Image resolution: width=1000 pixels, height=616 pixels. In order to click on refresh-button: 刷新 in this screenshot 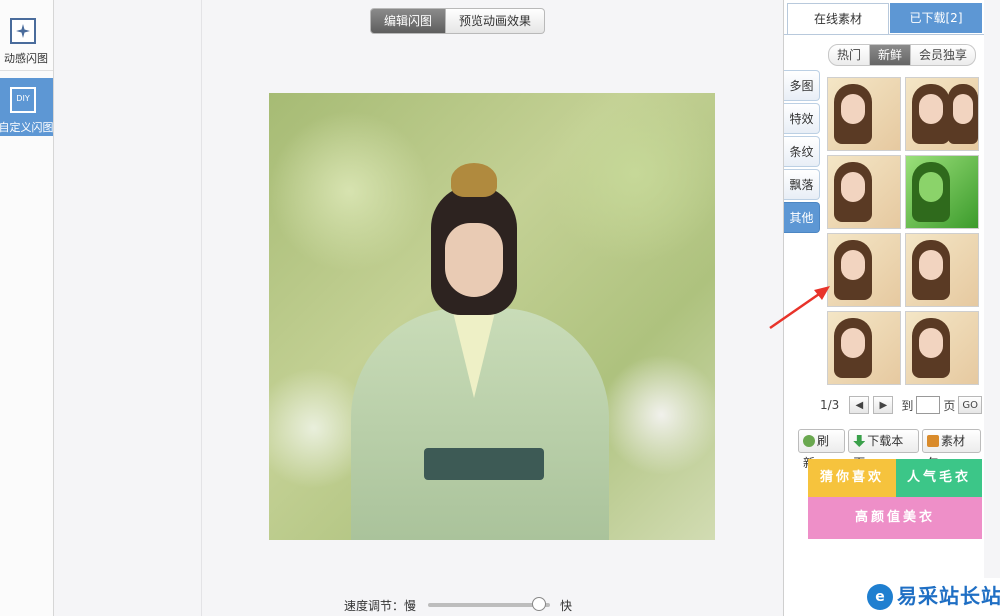, I will do `click(822, 449)`.